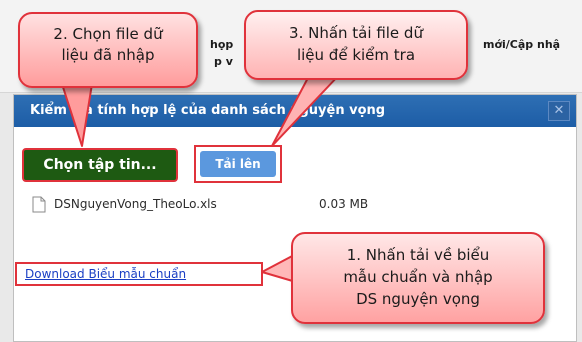 This screenshot has width=582, height=342. I want to click on download-template-link: Download Biểu mẫu chuẩn, so click(105, 274).